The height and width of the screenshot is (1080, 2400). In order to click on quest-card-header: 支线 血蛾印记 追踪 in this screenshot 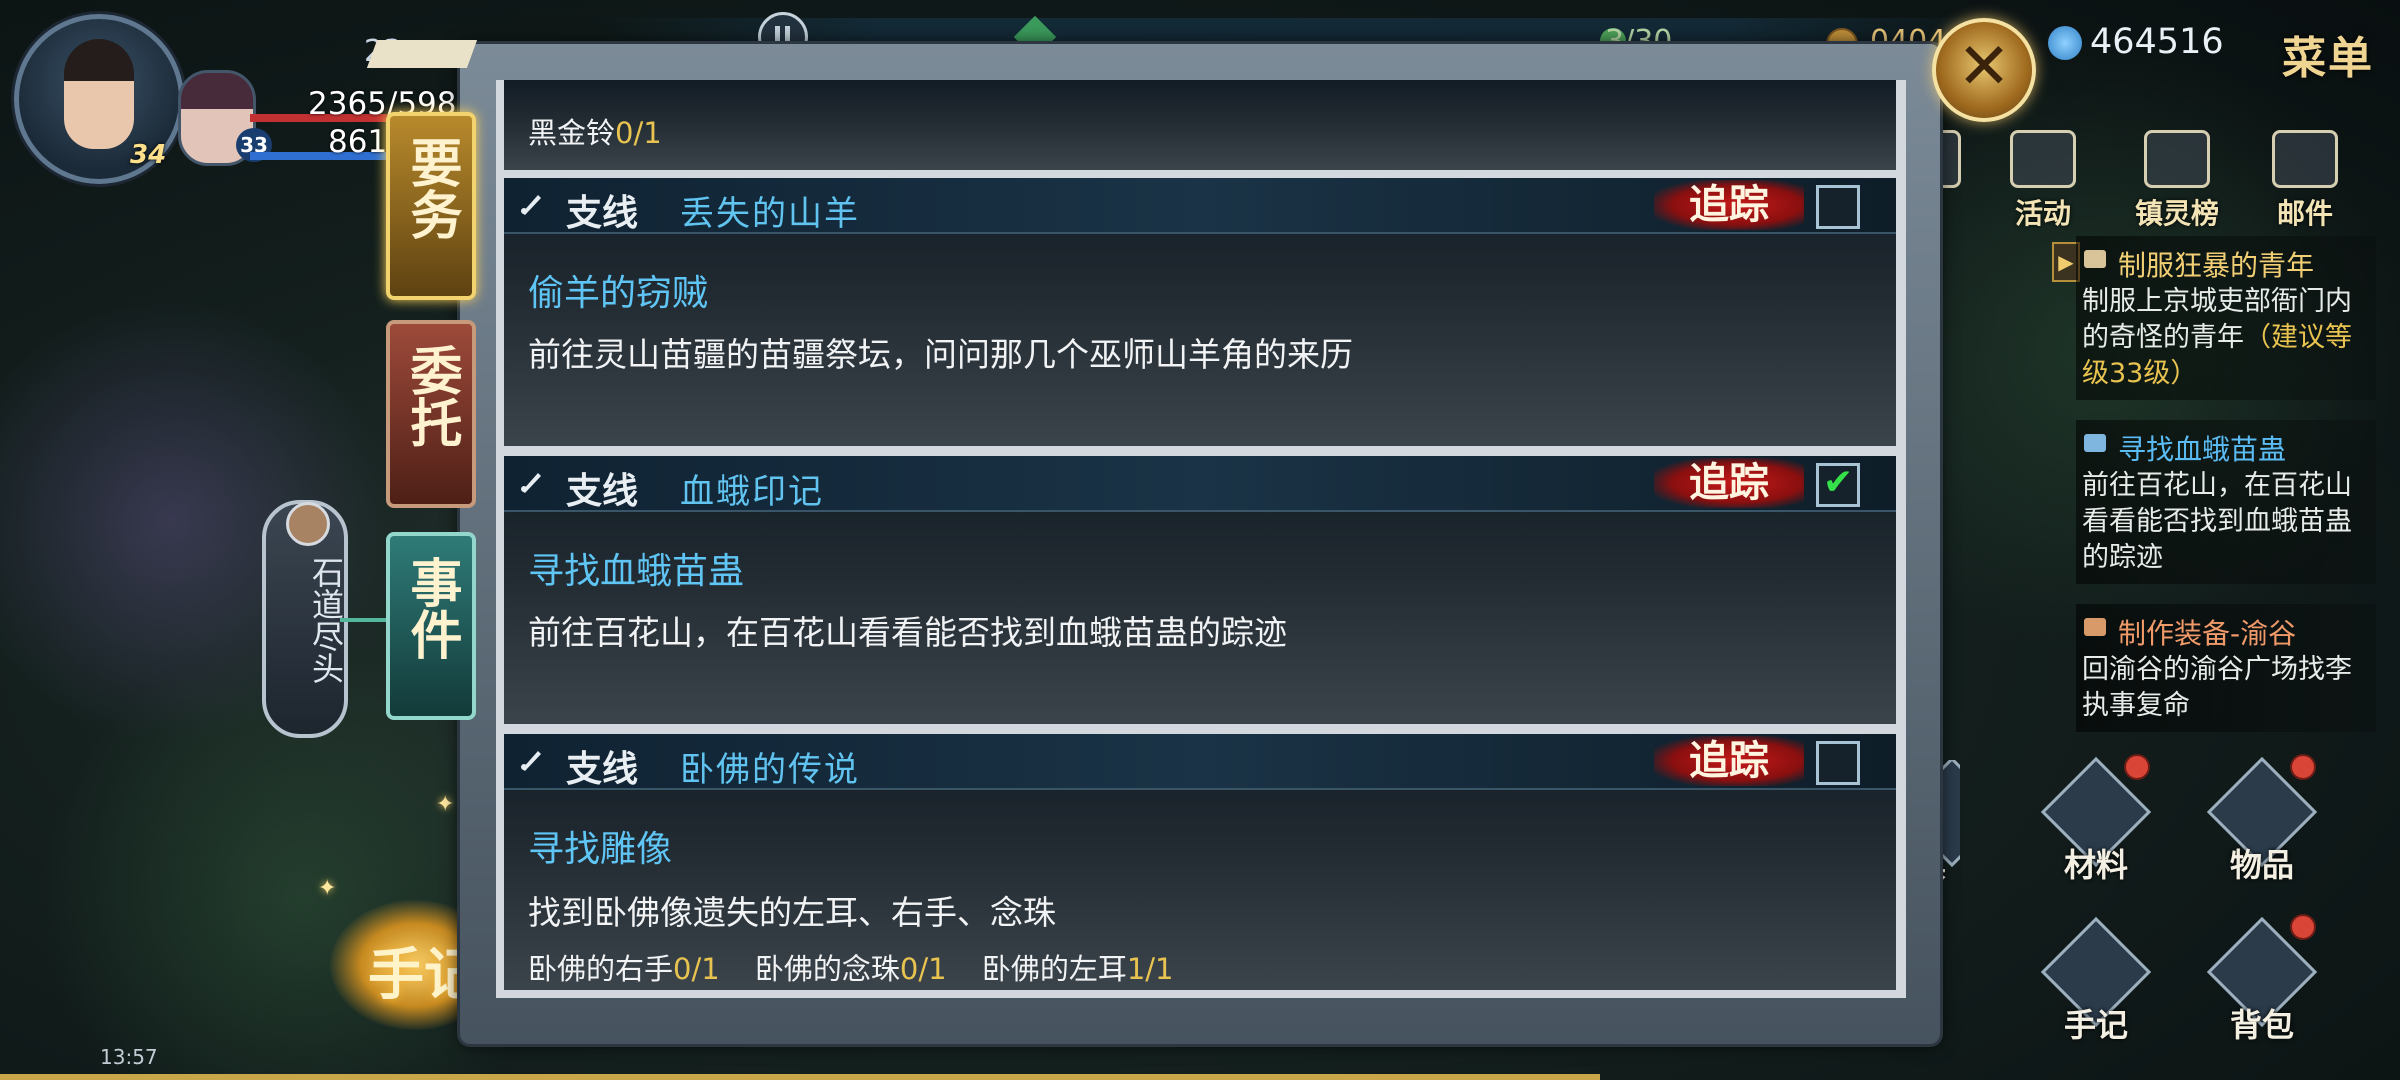, I will do `click(1200, 484)`.